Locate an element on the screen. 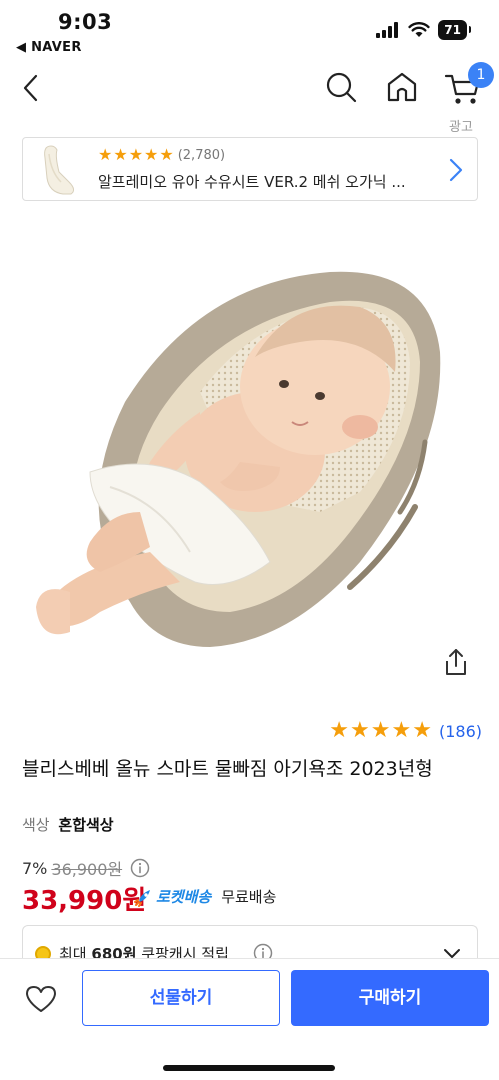 The image size is (499, 1080). option-value: 혼합색상 is located at coordinates (86, 825).